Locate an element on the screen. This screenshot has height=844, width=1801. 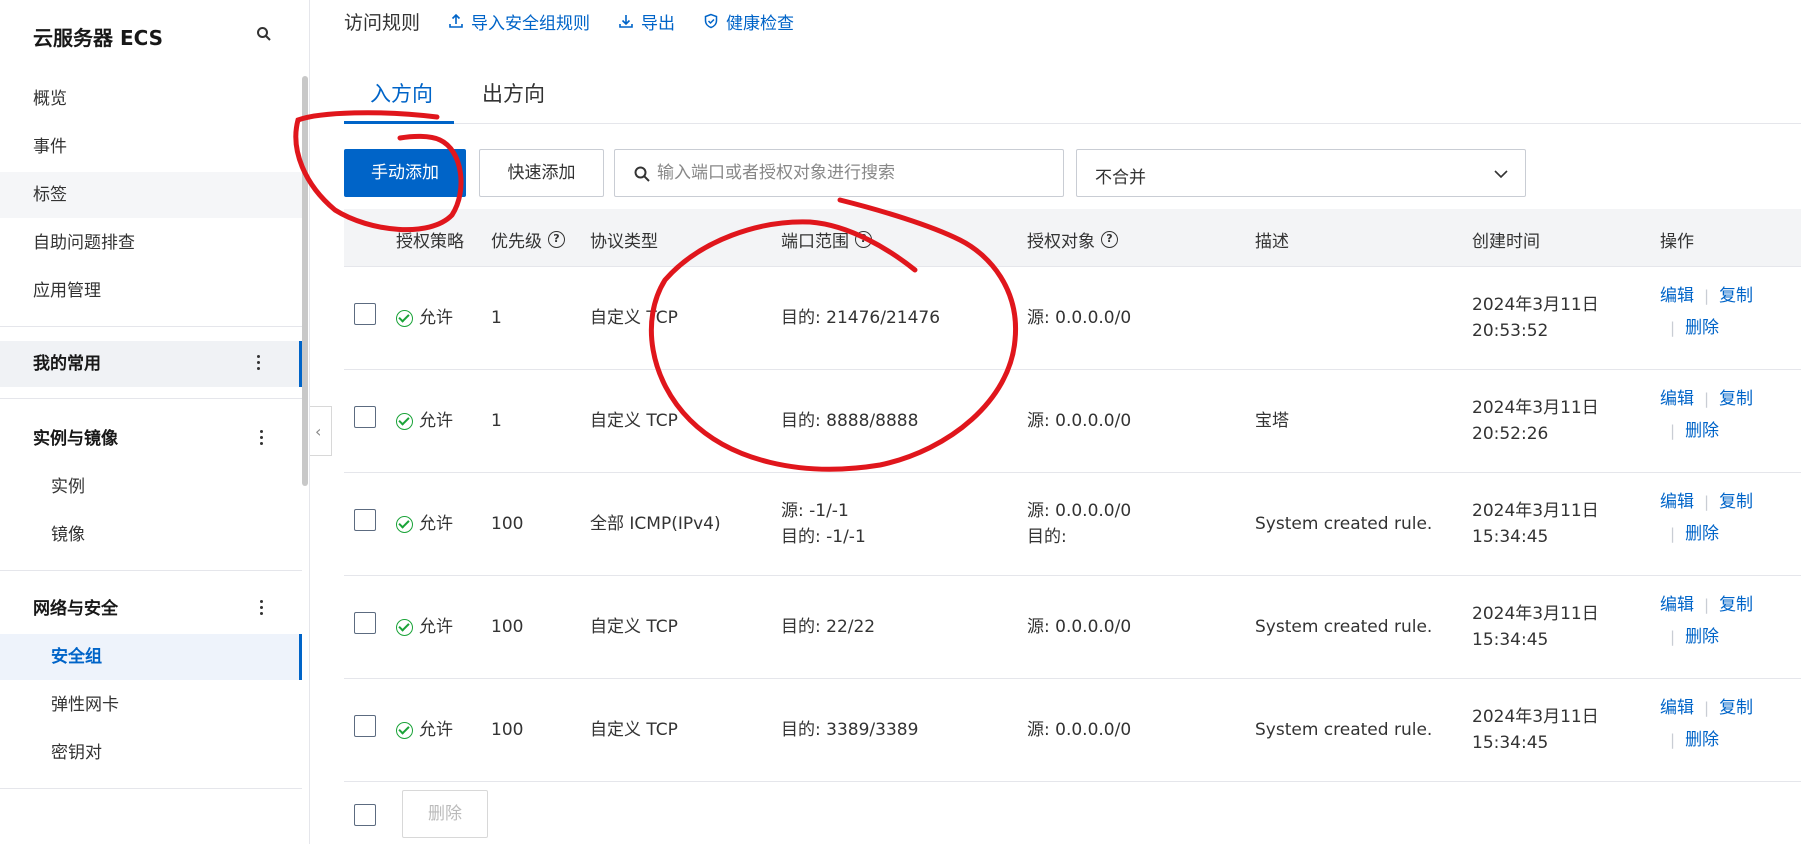
select-all-checkbox is located at coordinates (365, 815).